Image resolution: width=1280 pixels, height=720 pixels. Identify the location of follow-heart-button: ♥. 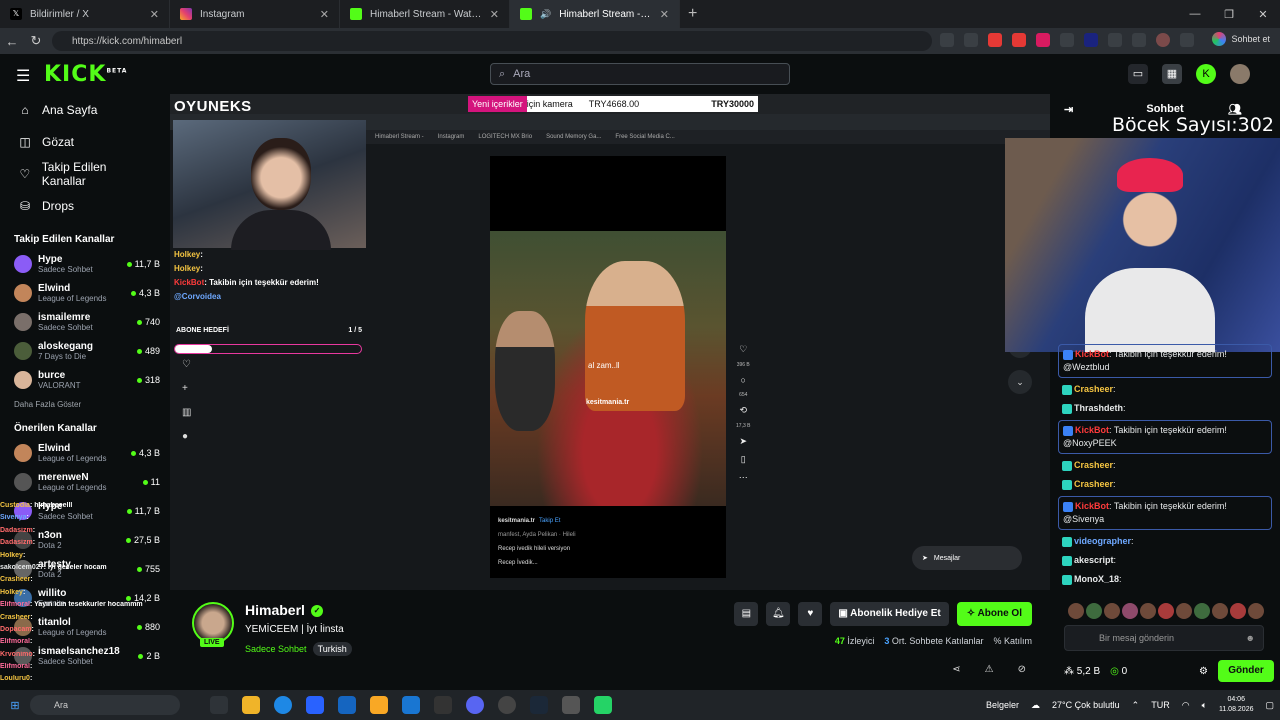
(810, 614).